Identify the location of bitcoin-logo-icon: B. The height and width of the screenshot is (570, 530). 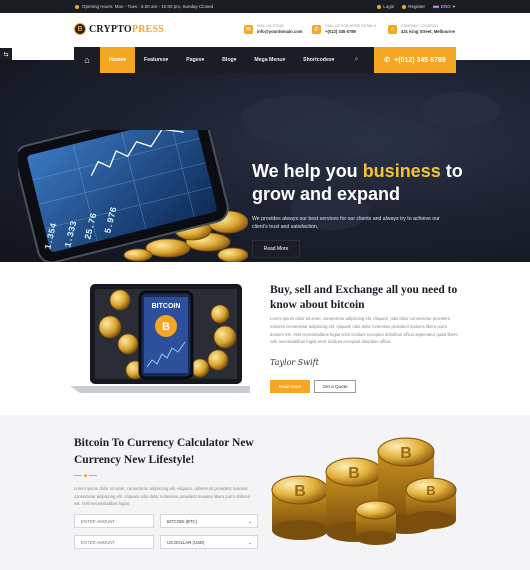
(80, 29).